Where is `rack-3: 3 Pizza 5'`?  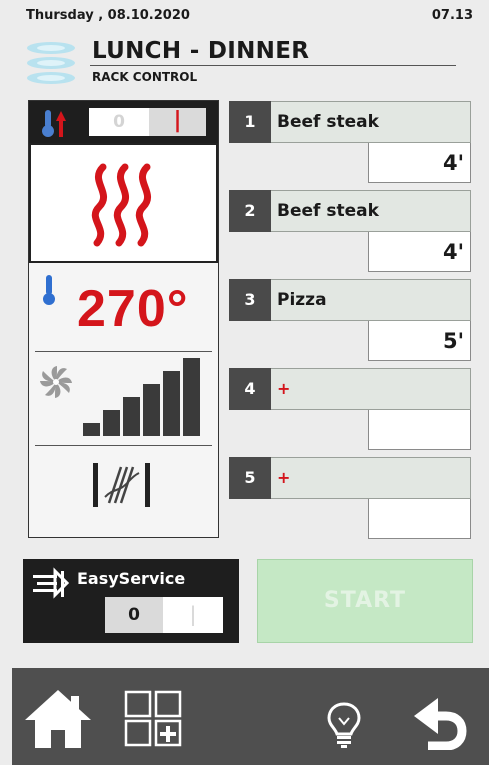 rack-3: 3 Pizza 5' is located at coordinates (350, 320).